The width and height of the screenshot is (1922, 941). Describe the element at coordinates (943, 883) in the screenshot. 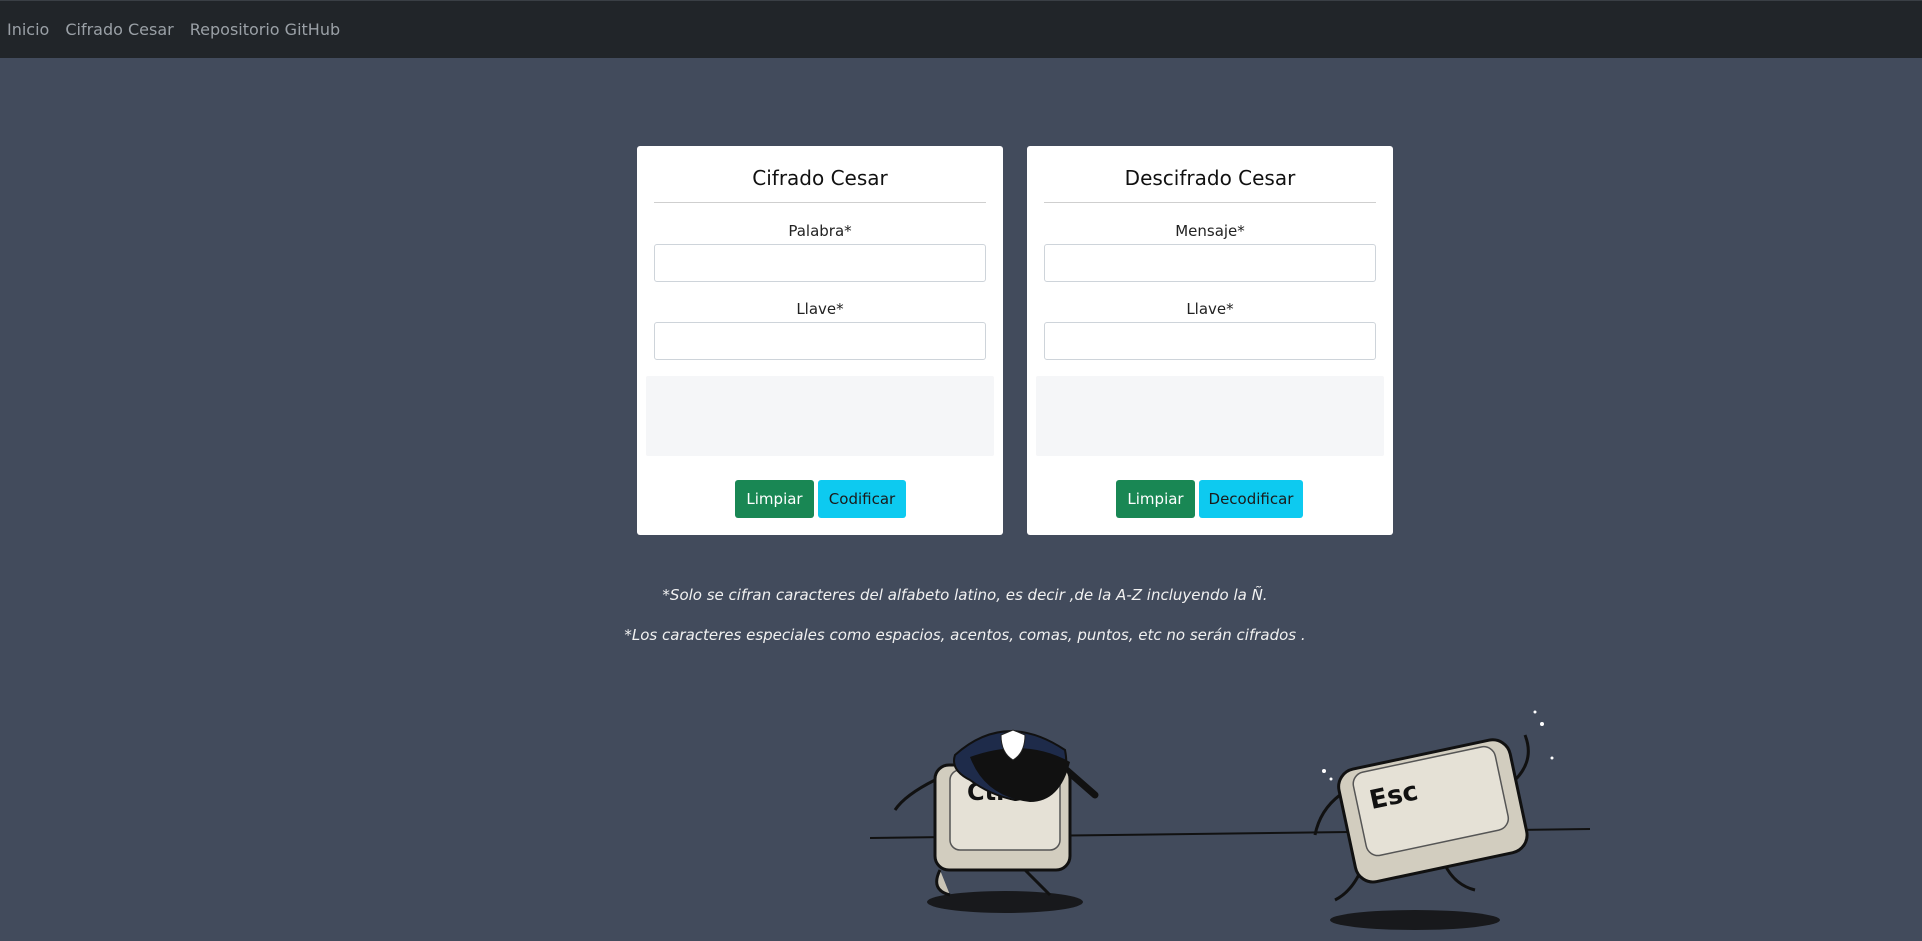

I see `ctrl-left-leg` at that location.